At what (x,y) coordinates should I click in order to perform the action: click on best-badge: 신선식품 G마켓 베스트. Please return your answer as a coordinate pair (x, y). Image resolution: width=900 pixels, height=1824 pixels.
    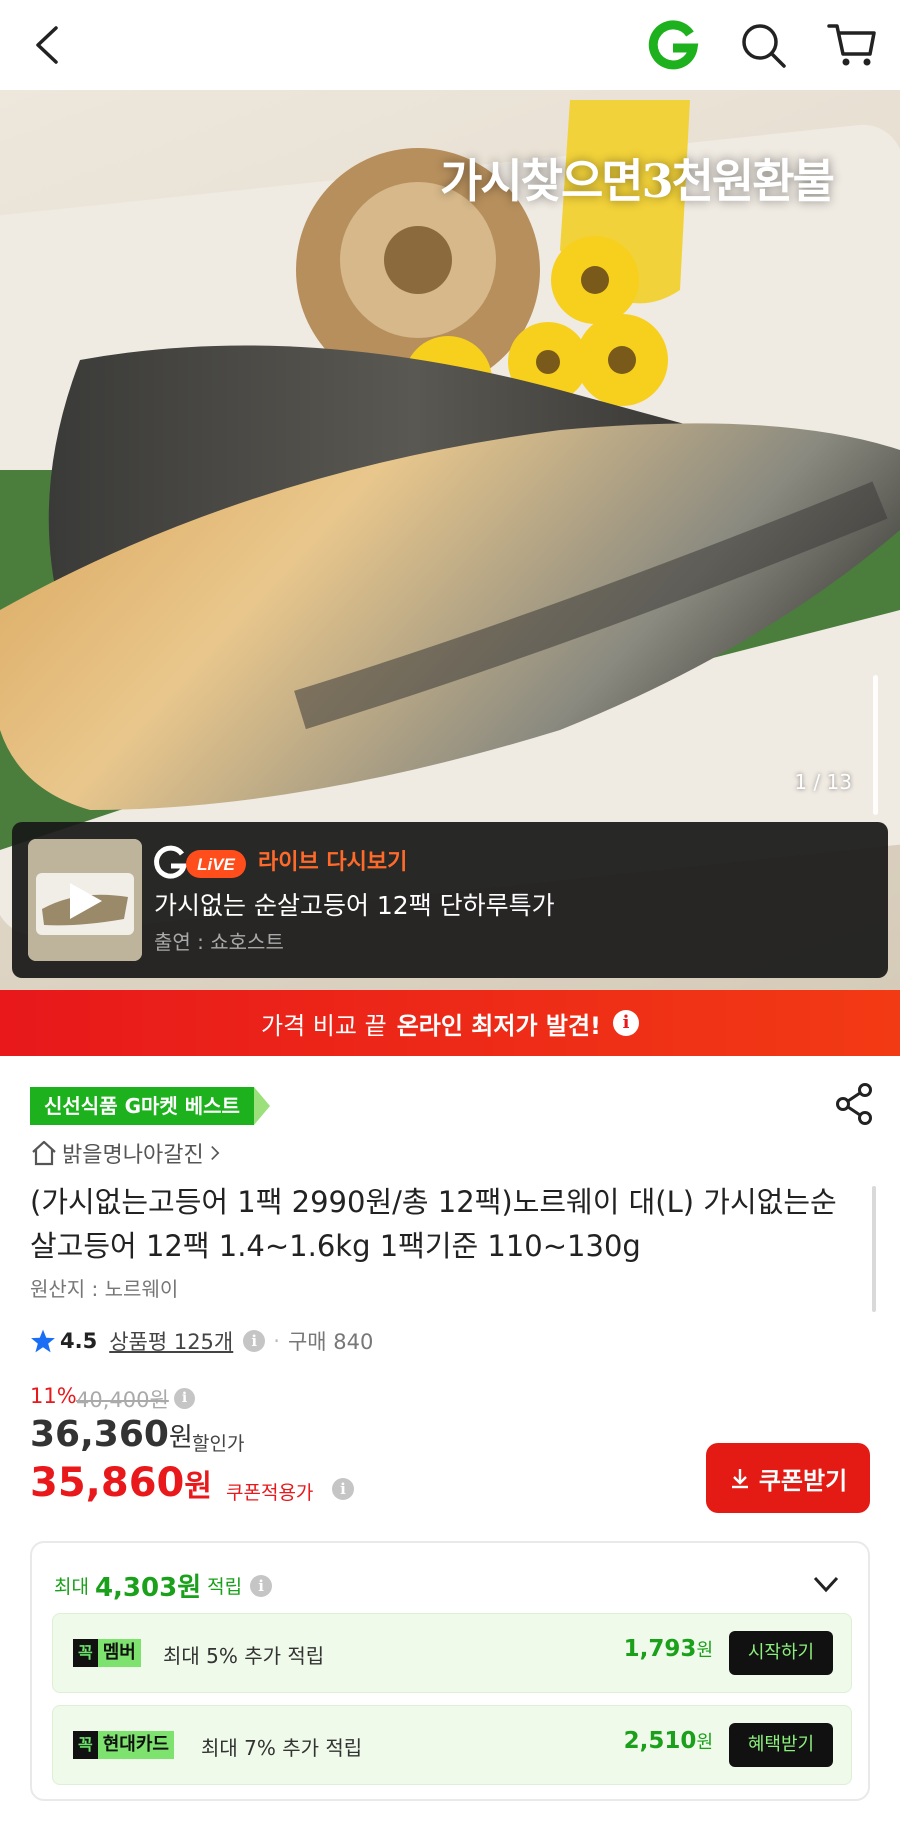
    Looking at the image, I should click on (150, 1106).